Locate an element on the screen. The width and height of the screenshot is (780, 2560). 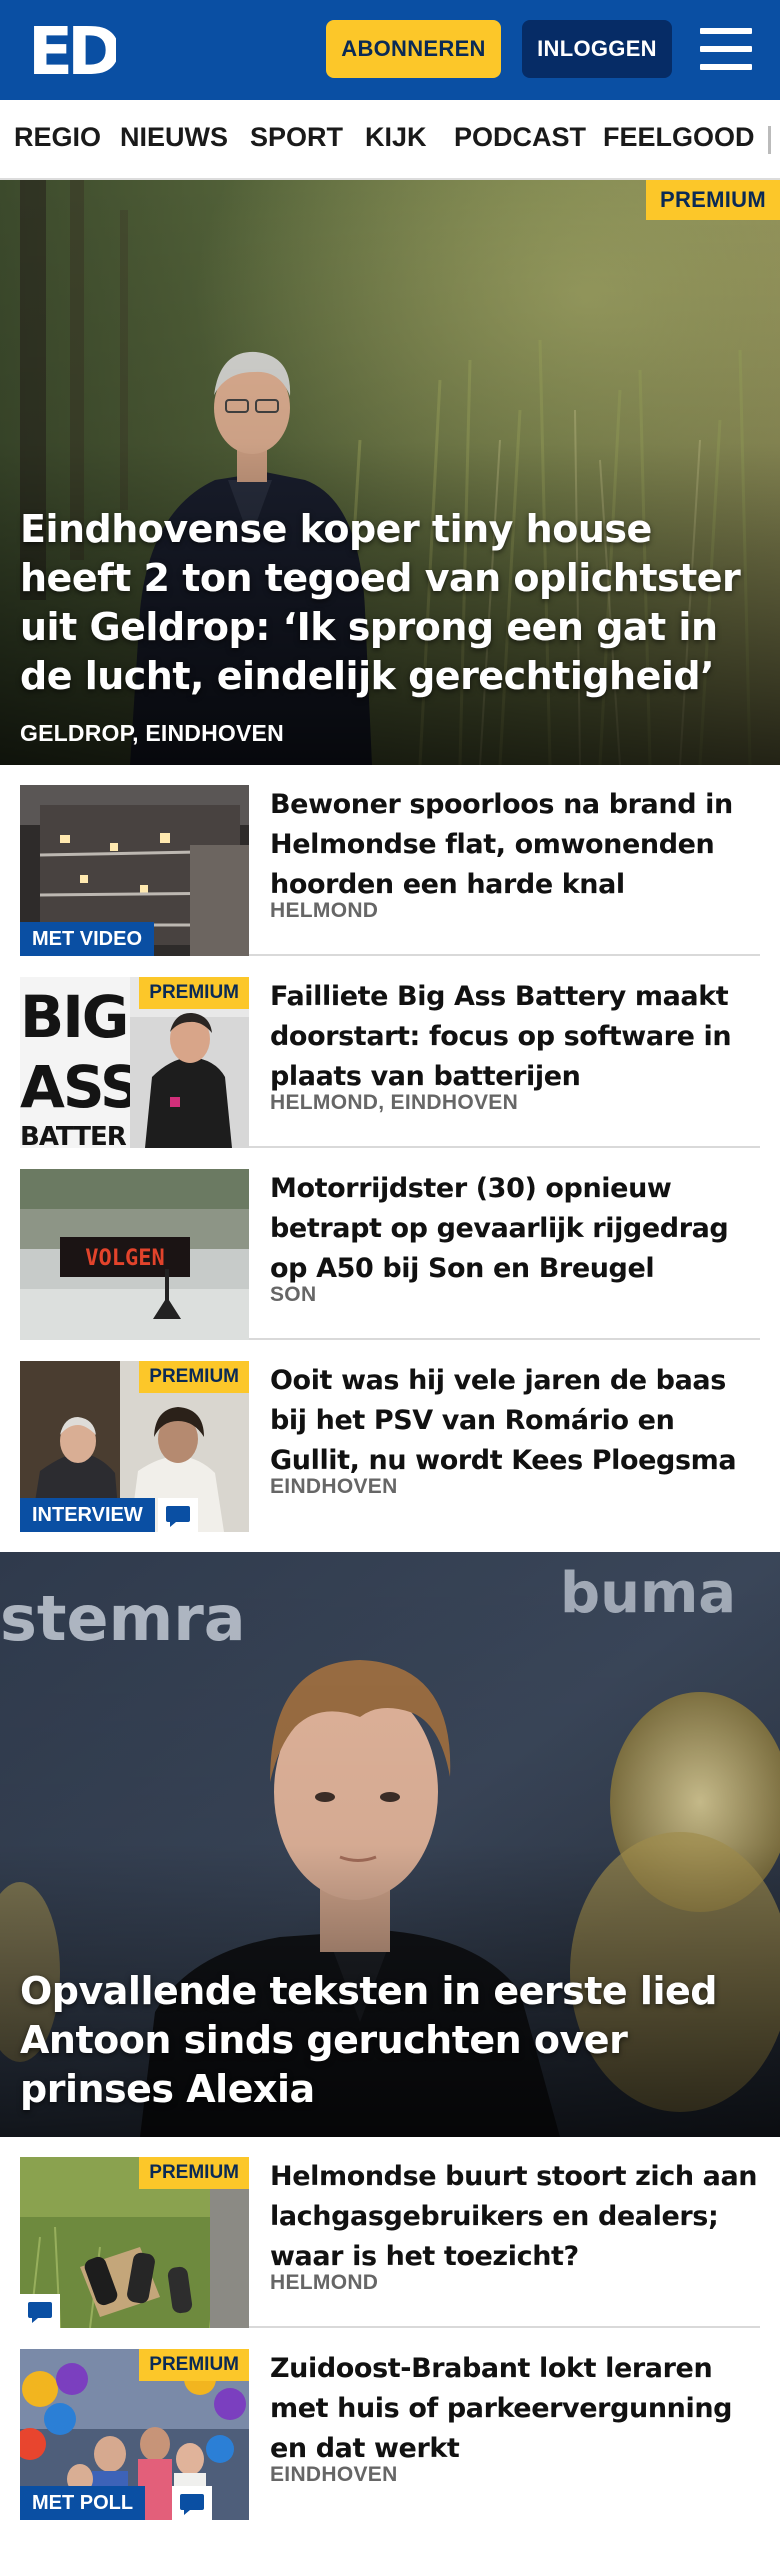
article-thumbnail: VOLGEN is located at coordinates (134, 1254).